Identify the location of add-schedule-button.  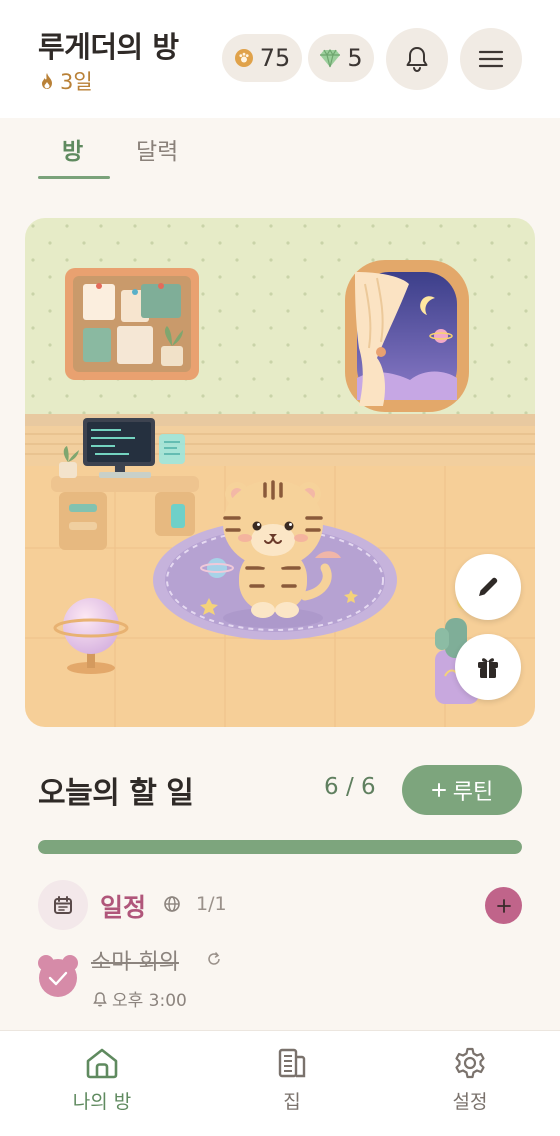
(503, 905).